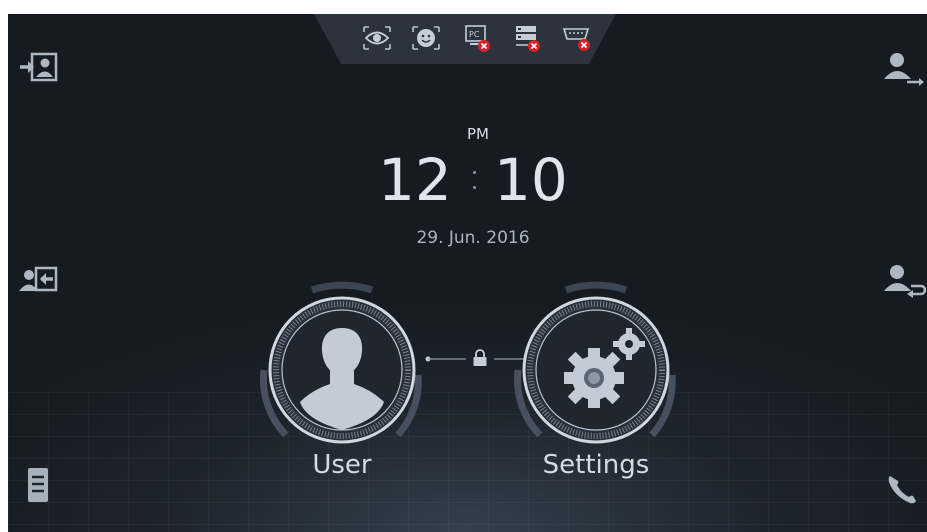  Describe the element at coordinates (474, 34) in the screenshot. I see `svg-text: PC` at that location.